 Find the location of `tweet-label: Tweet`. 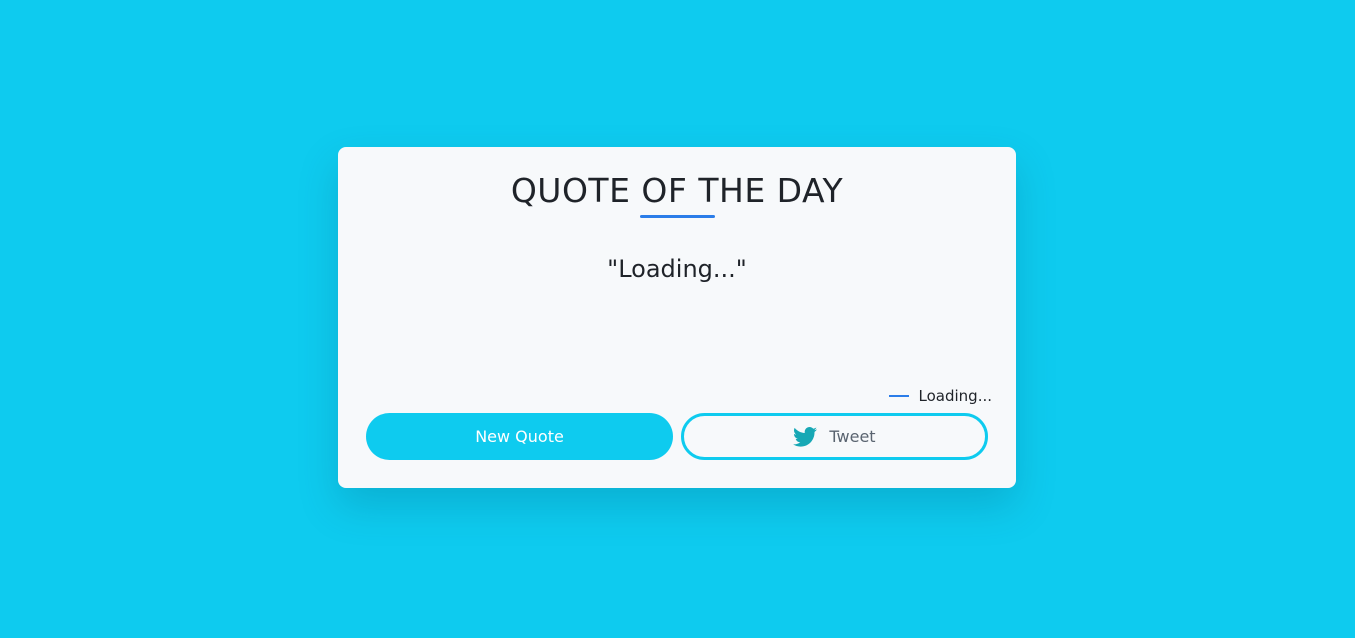

tweet-label: Tweet is located at coordinates (852, 436).